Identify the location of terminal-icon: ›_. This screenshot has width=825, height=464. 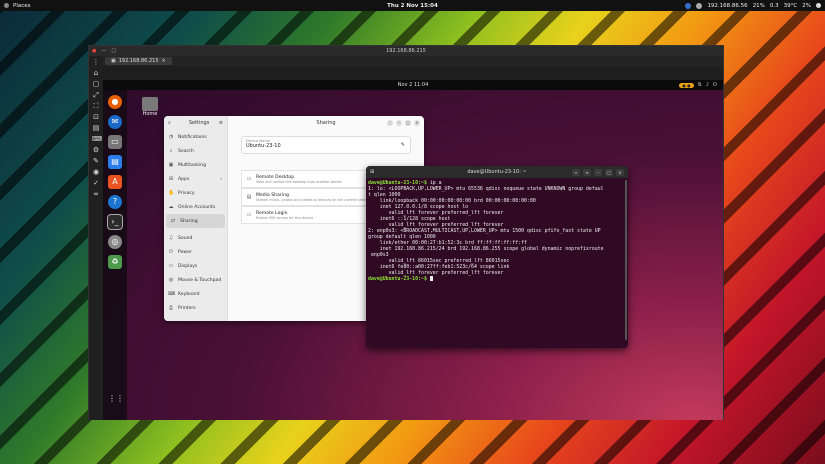
(115, 222).